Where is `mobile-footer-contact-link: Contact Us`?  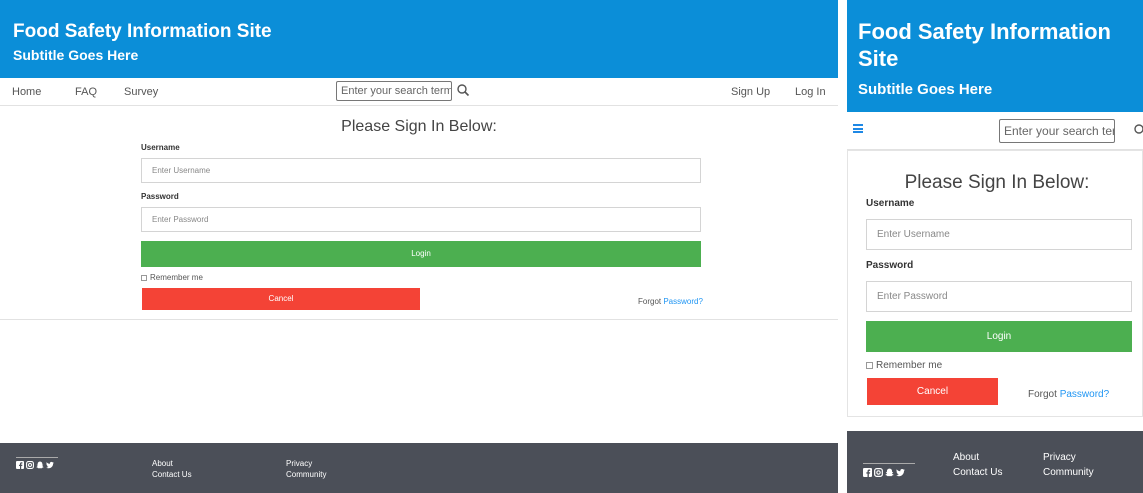 mobile-footer-contact-link: Contact Us is located at coordinates (977, 472).